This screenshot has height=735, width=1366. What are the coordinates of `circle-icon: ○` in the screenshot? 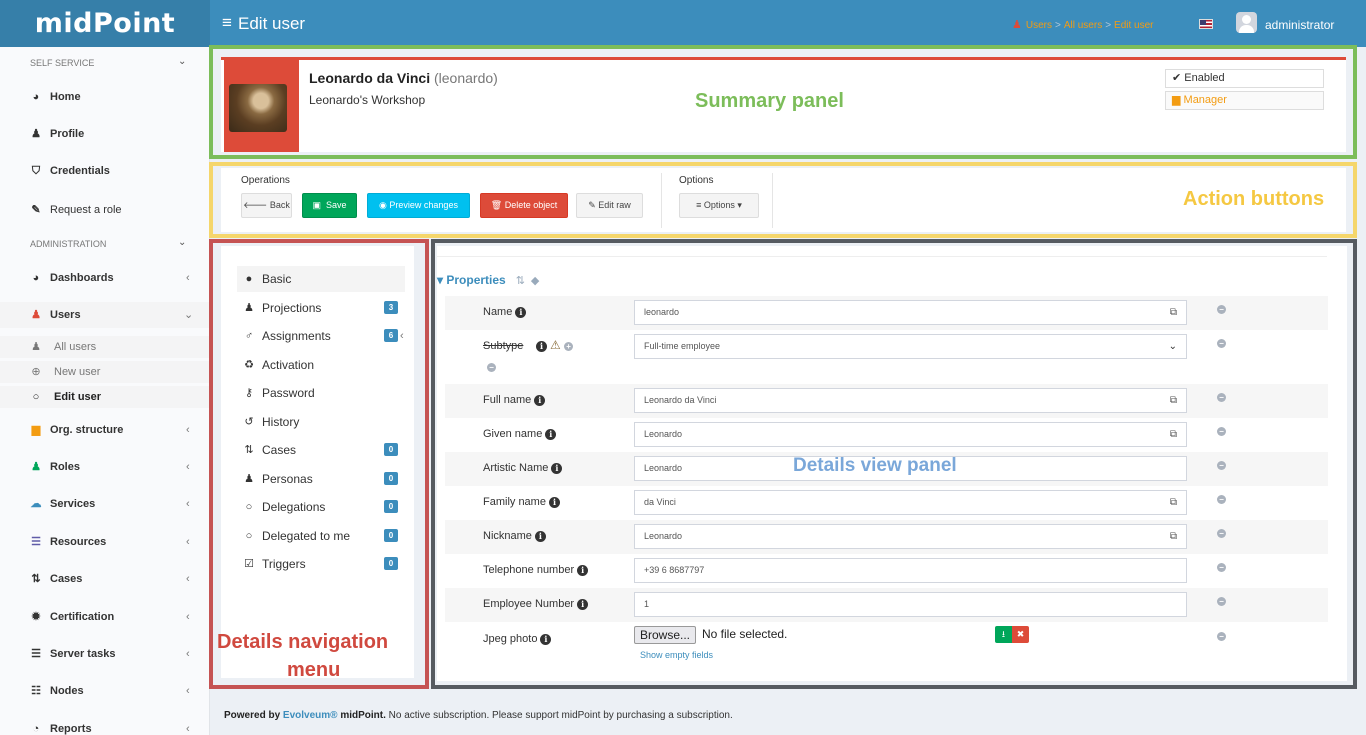 It's located at (36, 397).